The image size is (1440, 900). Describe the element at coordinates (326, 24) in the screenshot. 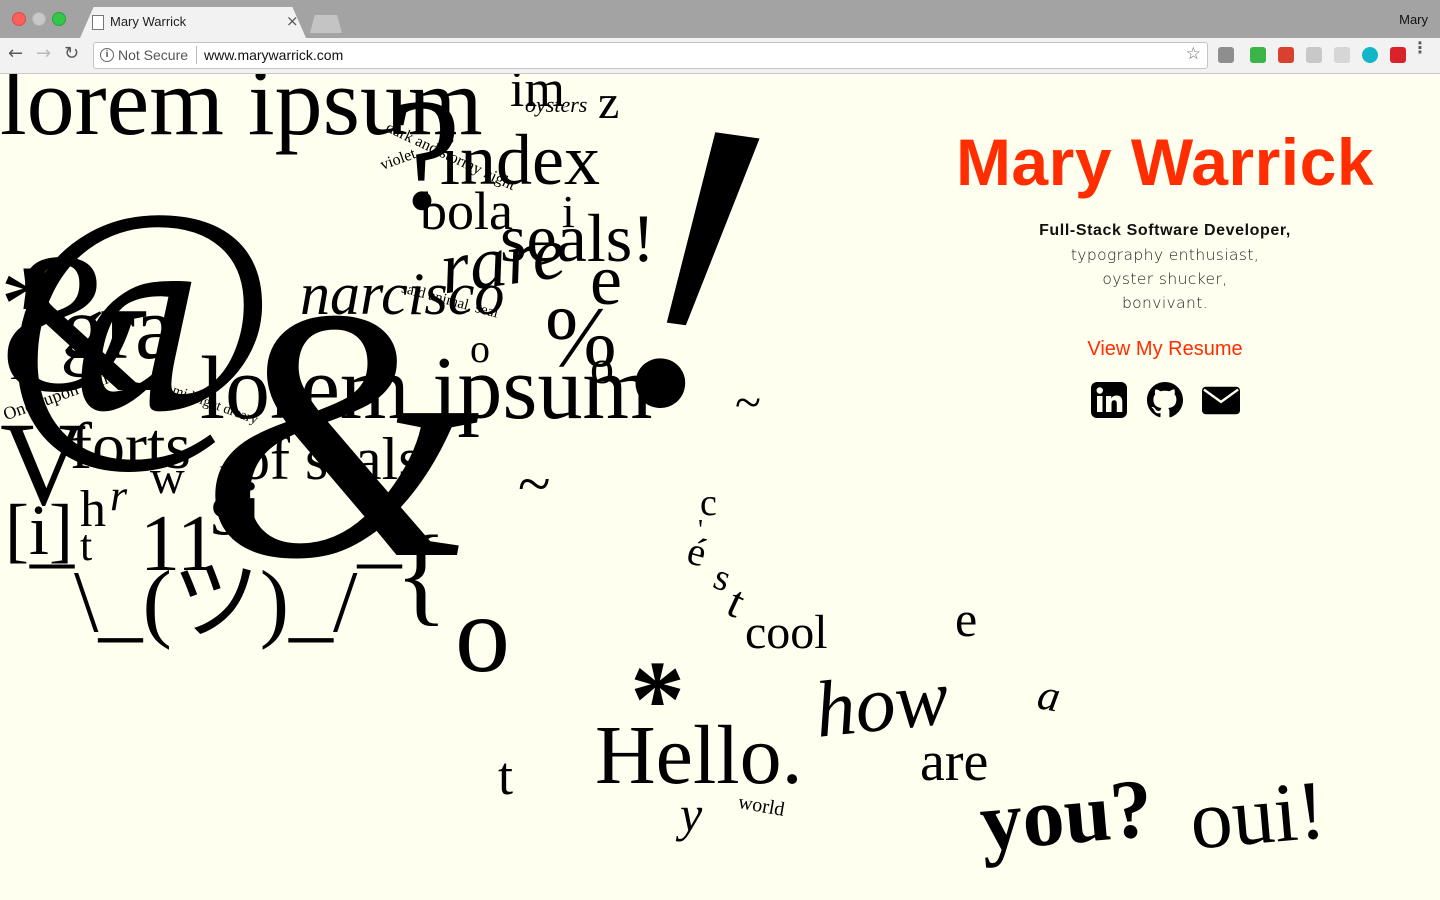

I see `new-tab-button` at that location.